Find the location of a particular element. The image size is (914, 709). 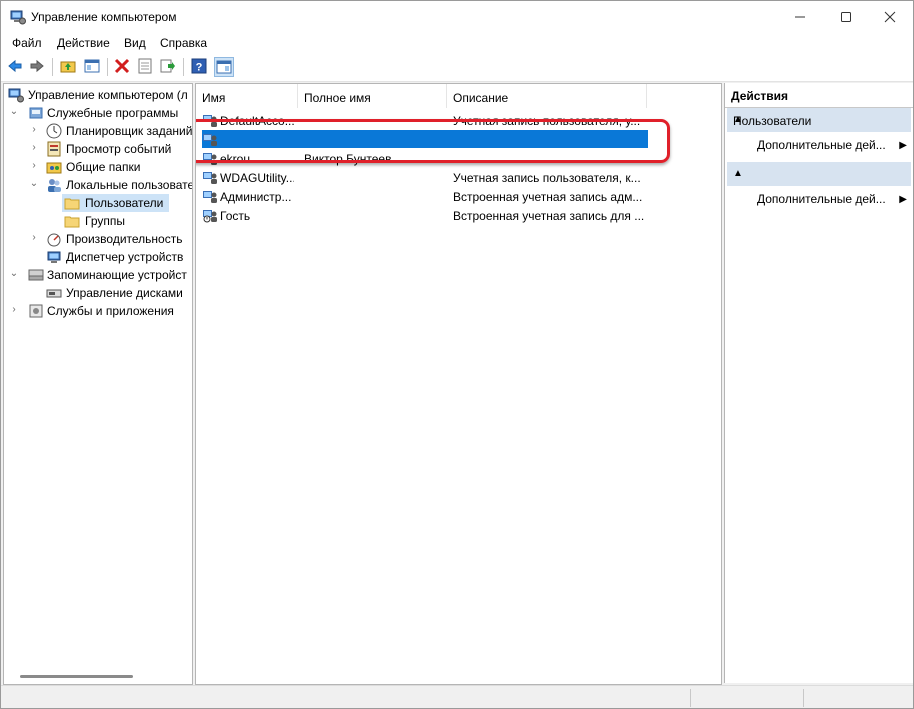

show-action-pane-icon is located at coordinates (224, 67).